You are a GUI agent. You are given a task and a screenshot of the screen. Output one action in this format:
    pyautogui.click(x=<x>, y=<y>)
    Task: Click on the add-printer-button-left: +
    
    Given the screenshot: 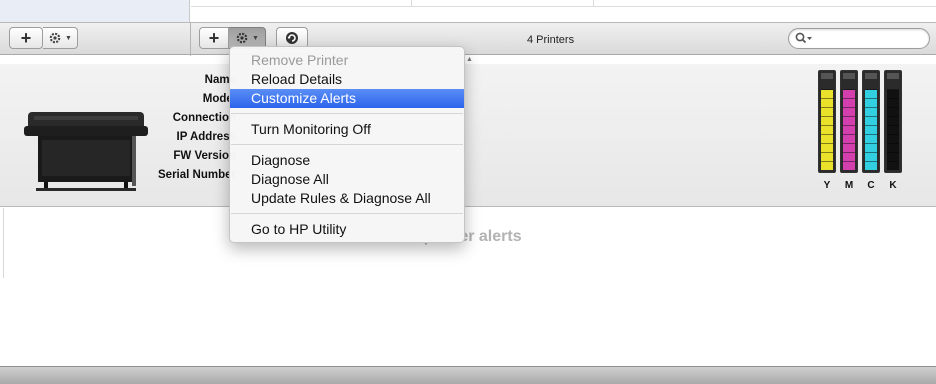 What is the action you would take?
    pyautogui.click(x=26, y=38)
    